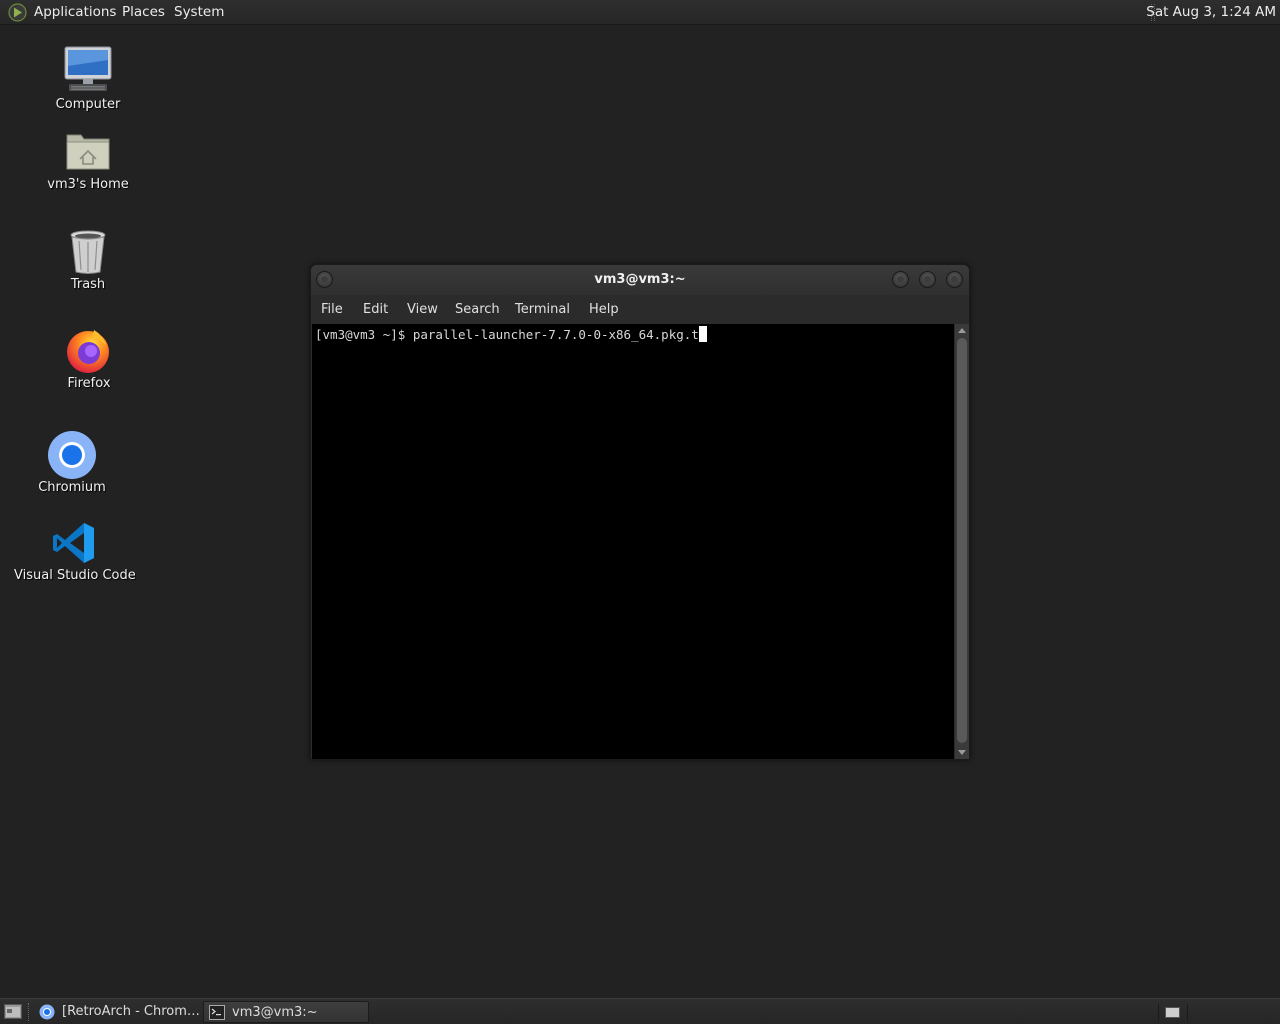  Describe the element at coordinates (29, 1012) in the screenshot. I see `taskbar-separator` at that location.